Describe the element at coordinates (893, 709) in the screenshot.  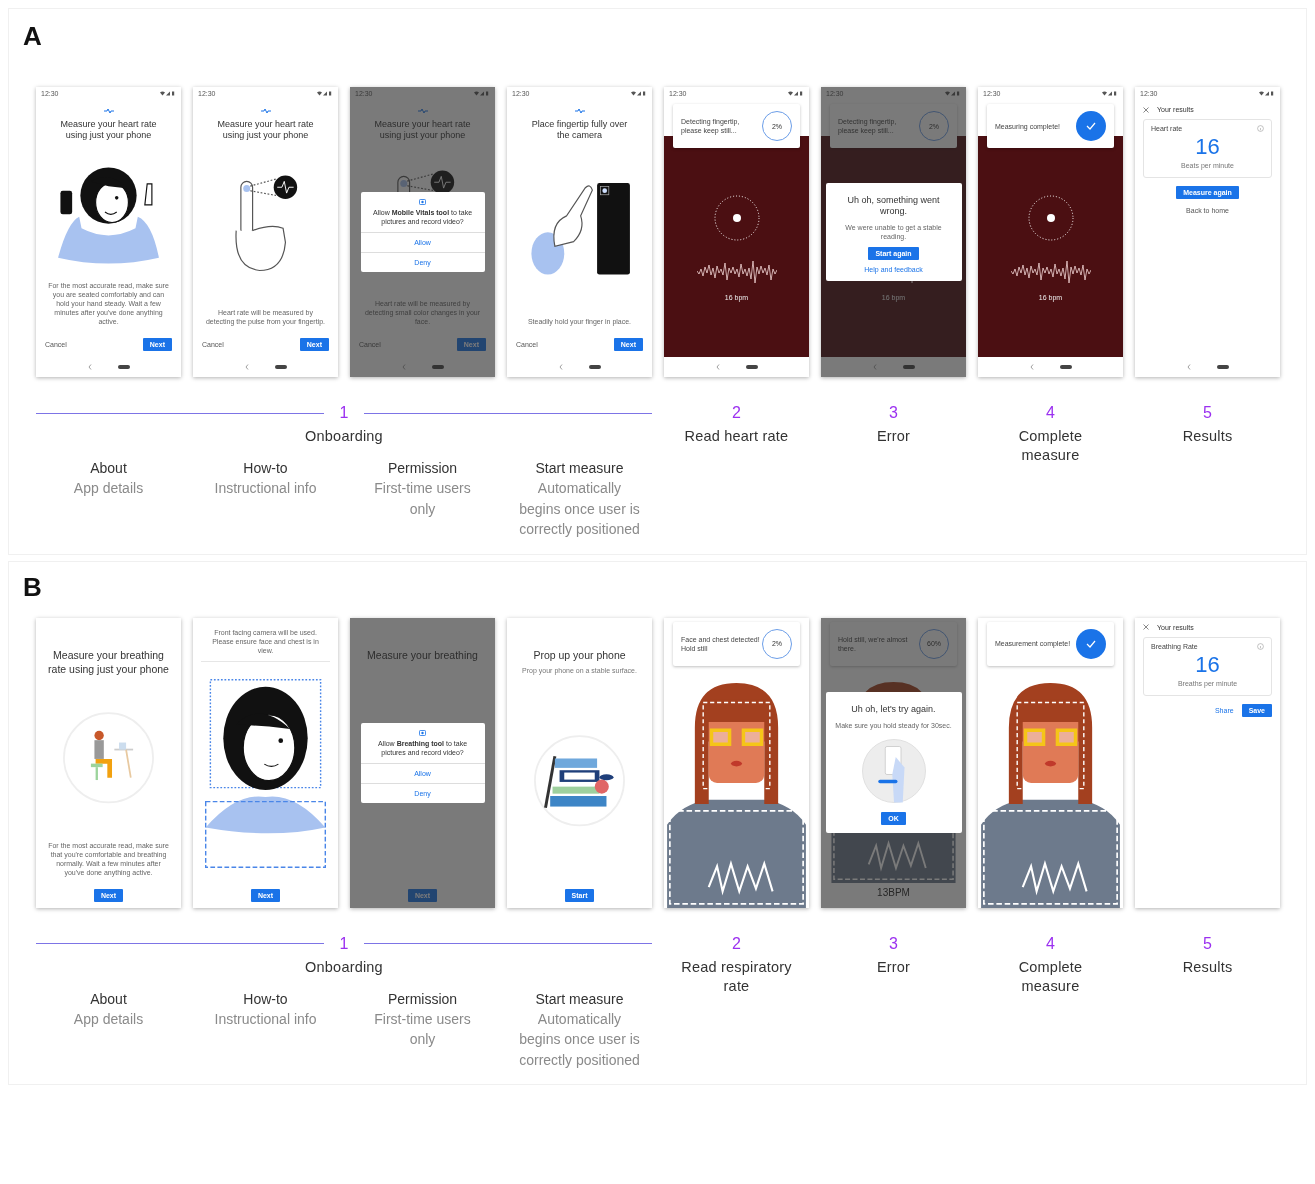
I see `dialog-title: Uh oh, let's try again.` at that location.